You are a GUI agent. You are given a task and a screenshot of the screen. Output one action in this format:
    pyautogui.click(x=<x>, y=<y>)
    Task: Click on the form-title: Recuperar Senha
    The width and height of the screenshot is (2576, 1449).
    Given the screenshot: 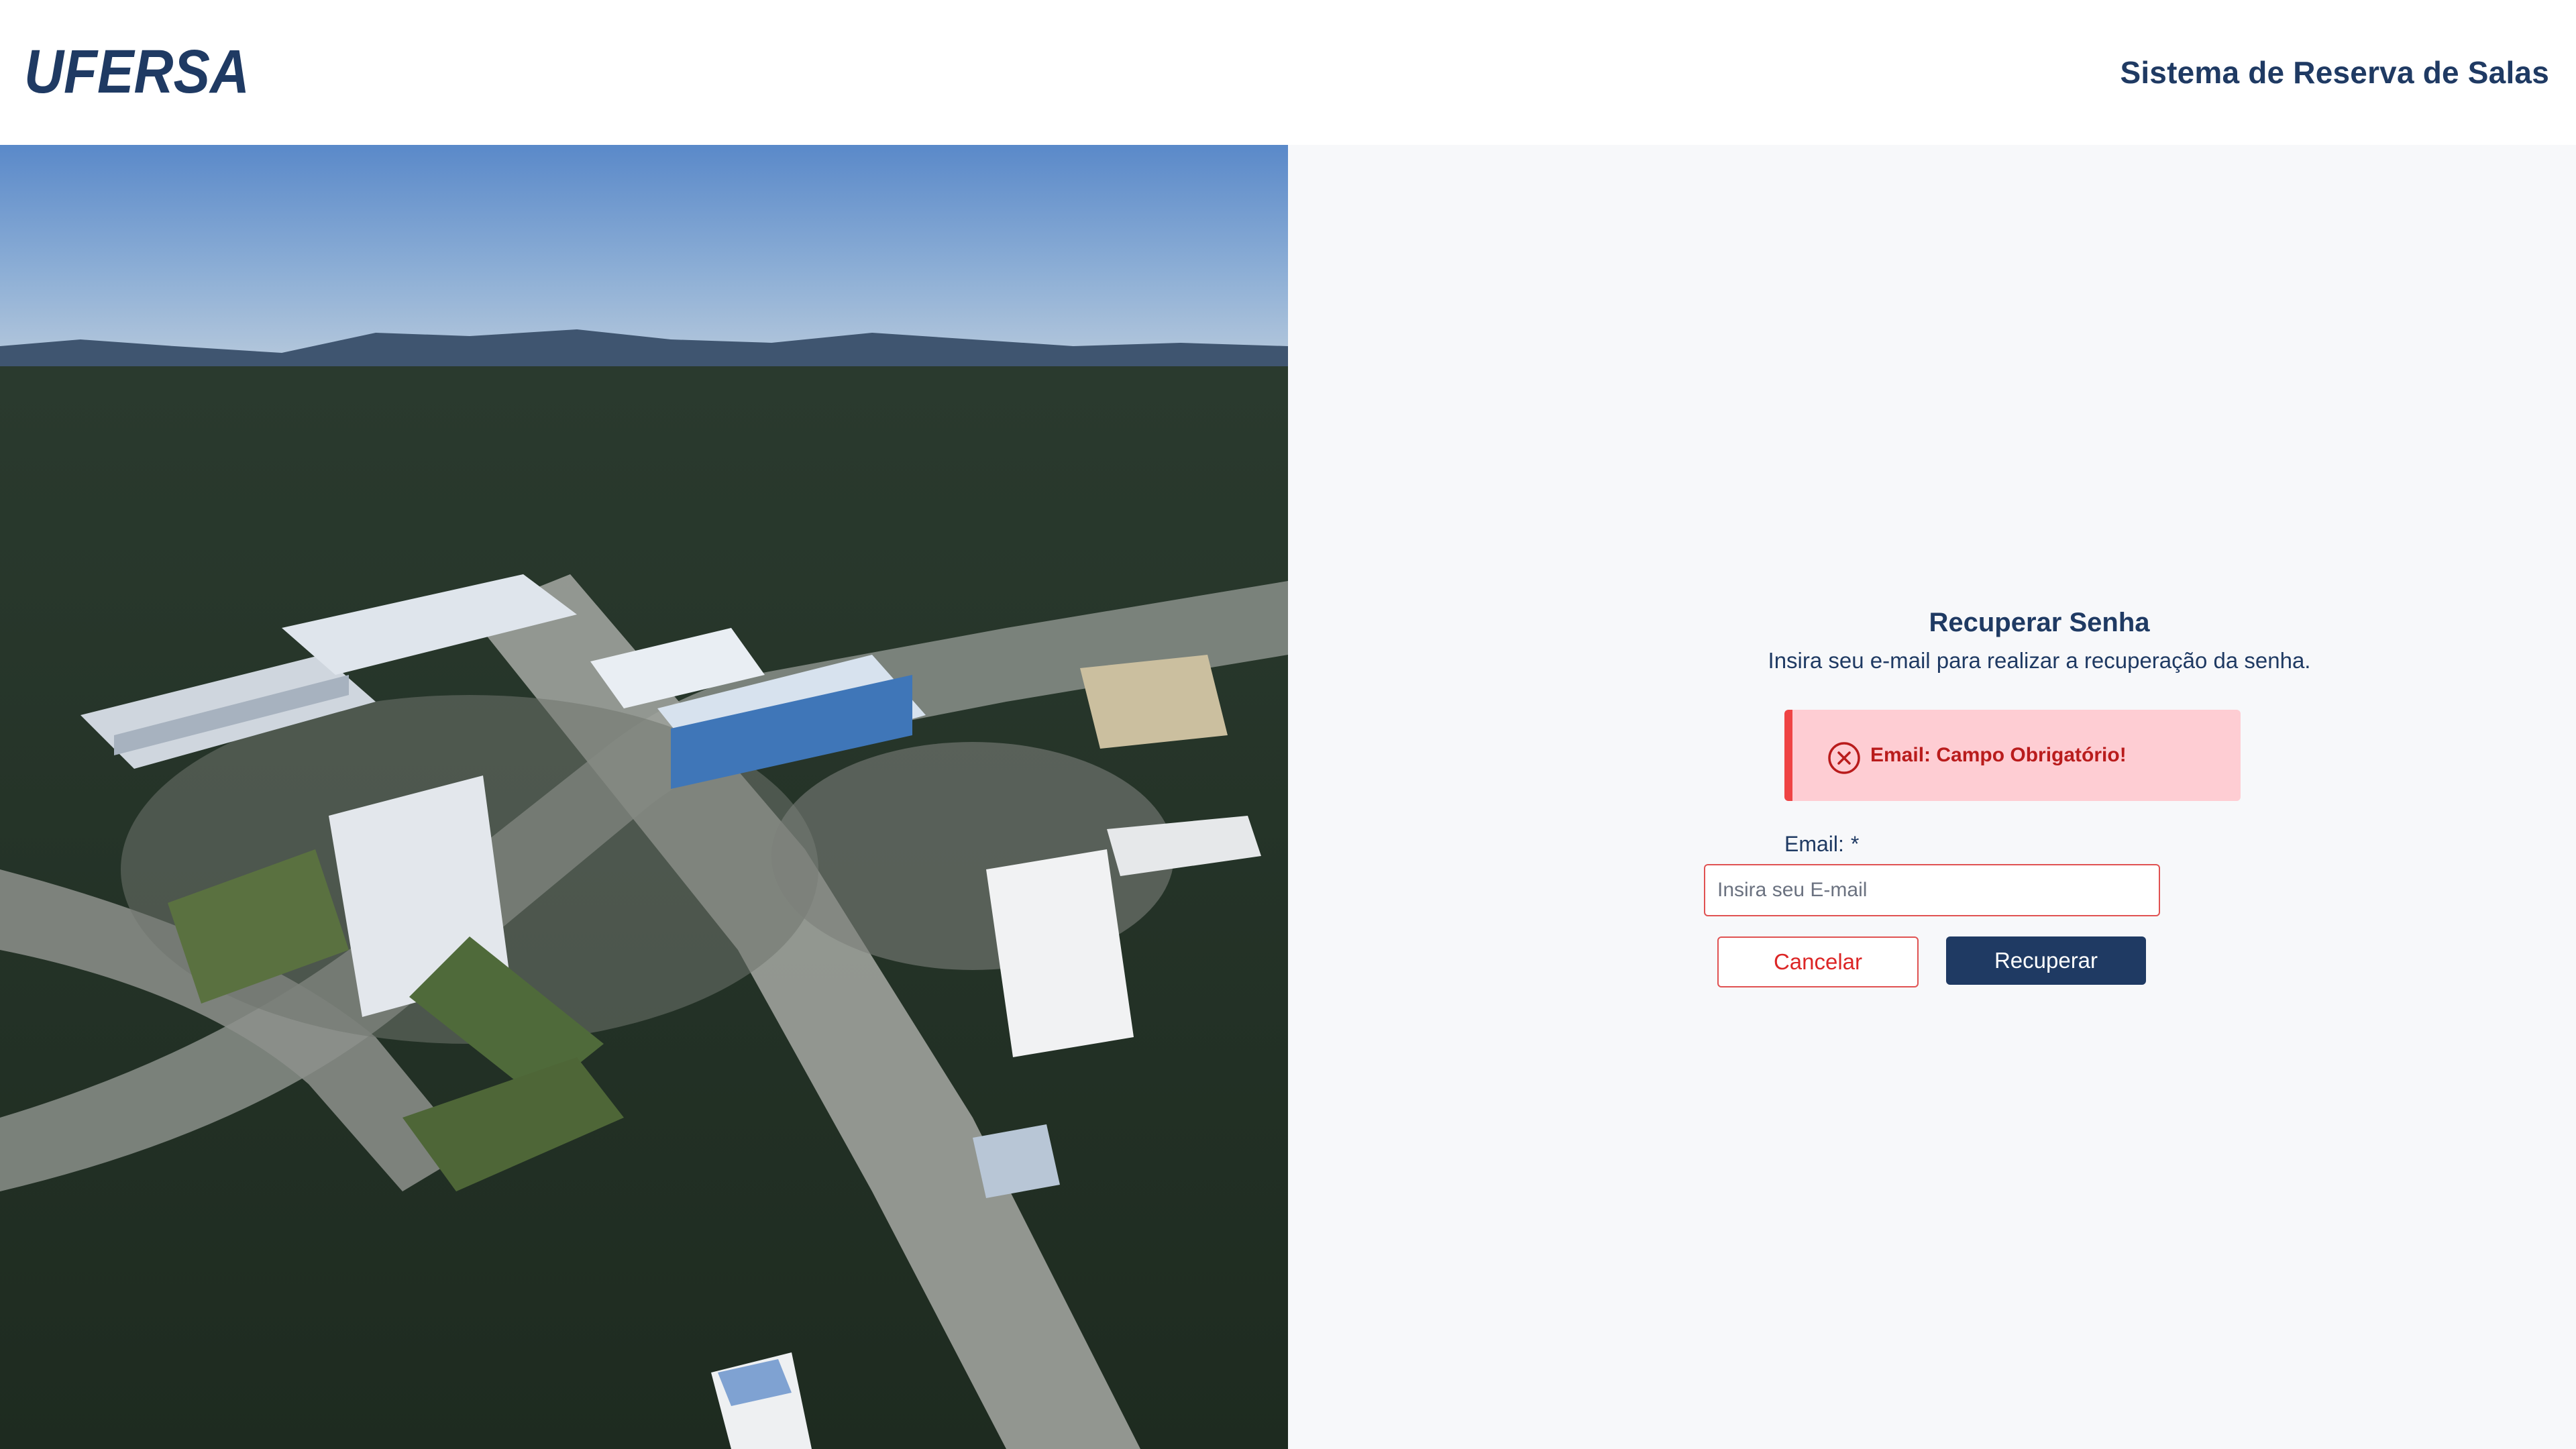 What is the action you would take?
    pyautogui.click(x=2039, y=622)
    